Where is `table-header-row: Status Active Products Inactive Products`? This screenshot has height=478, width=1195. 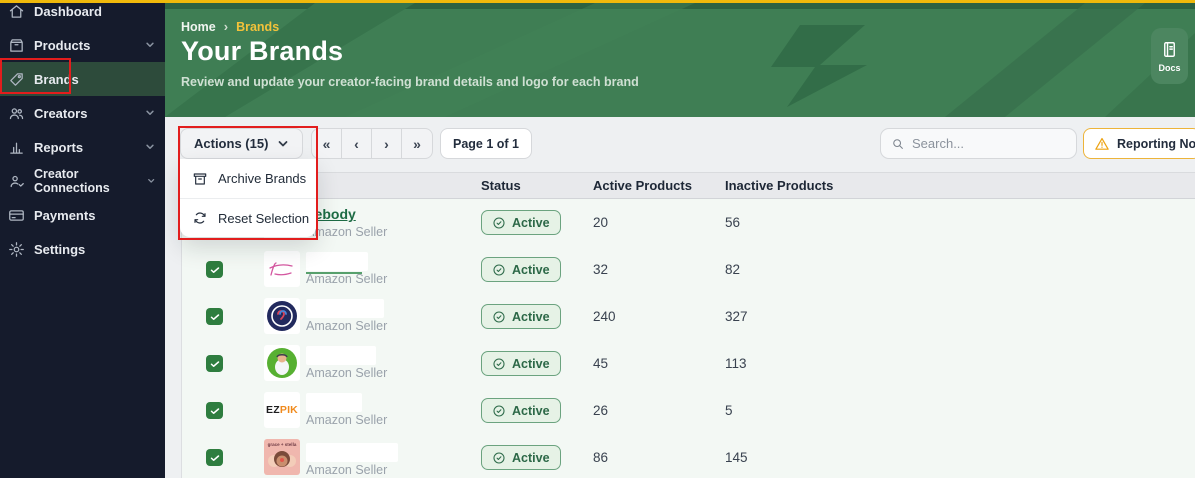 table-header-row: Status Active Products Inactive Products is located at coordinates (688, 185).